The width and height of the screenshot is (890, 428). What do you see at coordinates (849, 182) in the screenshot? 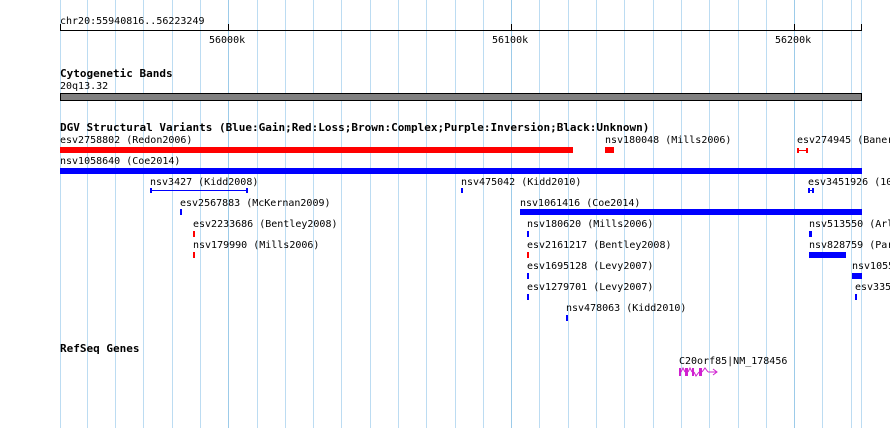
I see `variant-label: esv3451926 (10` at bounding box center [849, 182].